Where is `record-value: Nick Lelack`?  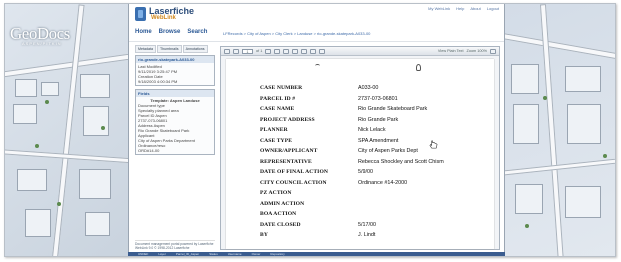
record-value: Nick Lelack is located at coordinates (372, 130).